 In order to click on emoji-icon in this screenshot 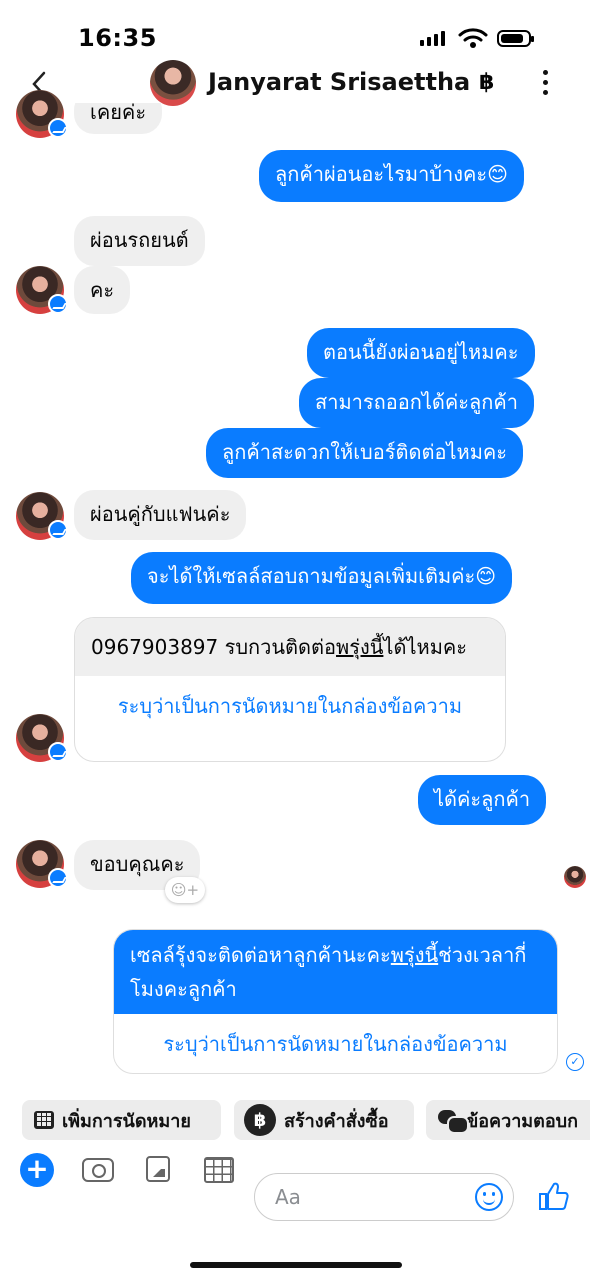, I will do `click(489, 1197)`.